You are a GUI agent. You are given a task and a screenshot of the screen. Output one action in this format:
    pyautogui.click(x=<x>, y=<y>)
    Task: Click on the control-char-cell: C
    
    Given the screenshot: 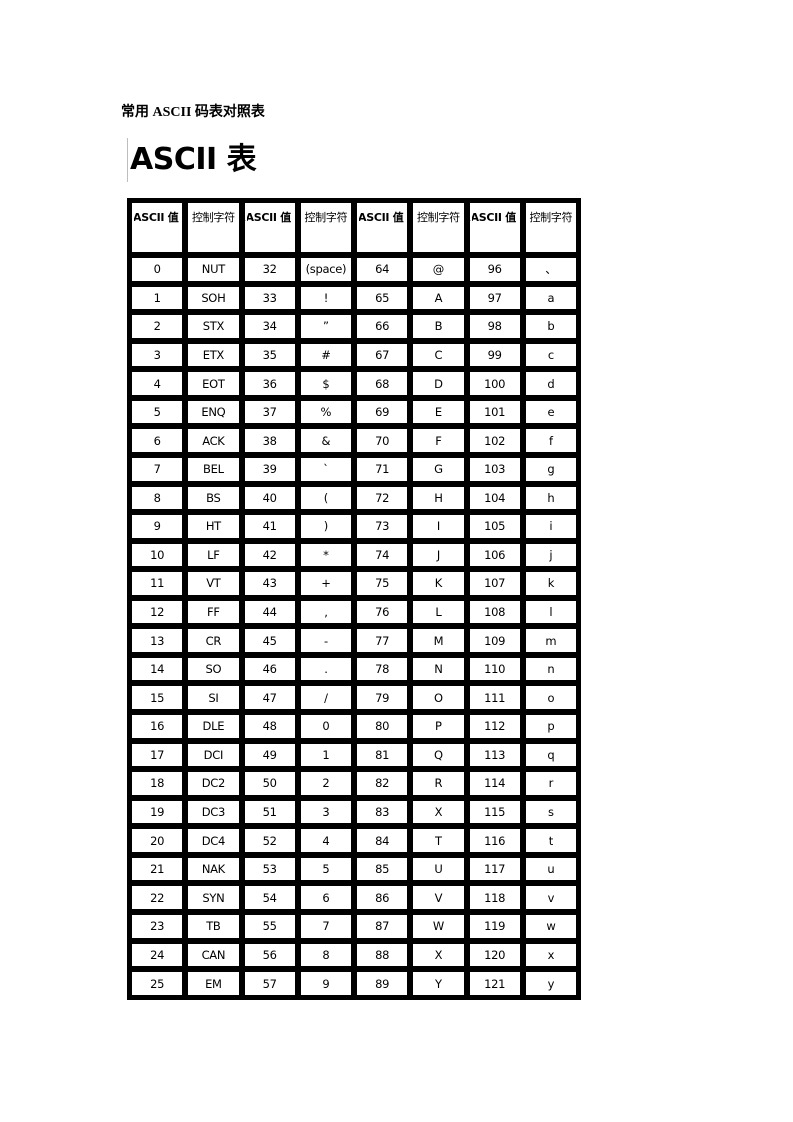 What is the action you would take?
    pyautogui.click(x=438, y=355)
    